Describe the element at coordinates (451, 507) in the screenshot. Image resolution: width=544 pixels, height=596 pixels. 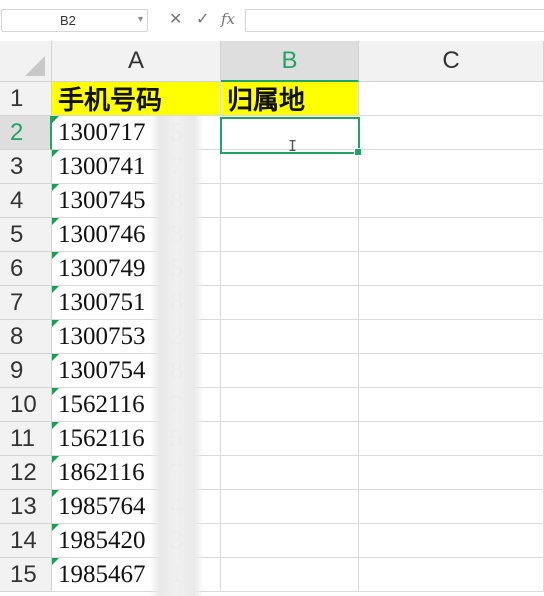
I see `cell-c13` at that location.